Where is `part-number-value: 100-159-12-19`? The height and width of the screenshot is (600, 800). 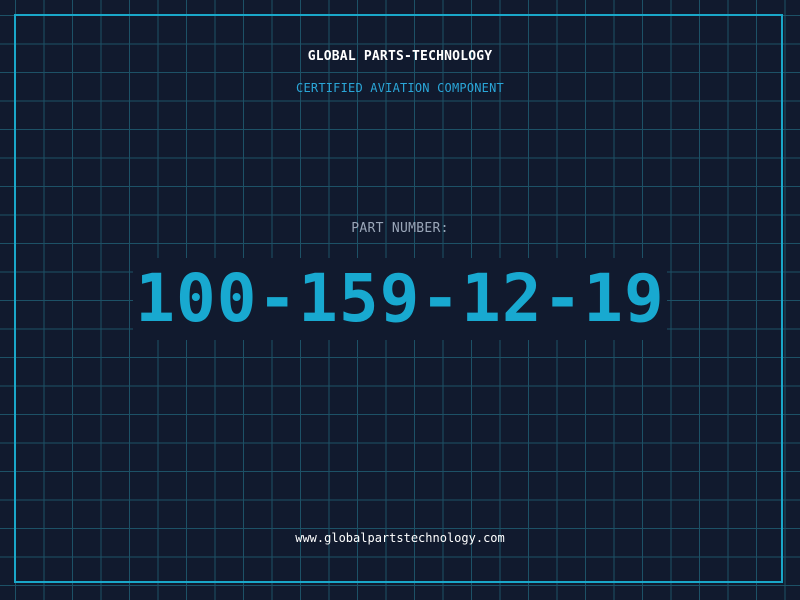 part-number-value: 100-159-12-19 is located at coordinates (400, 299).